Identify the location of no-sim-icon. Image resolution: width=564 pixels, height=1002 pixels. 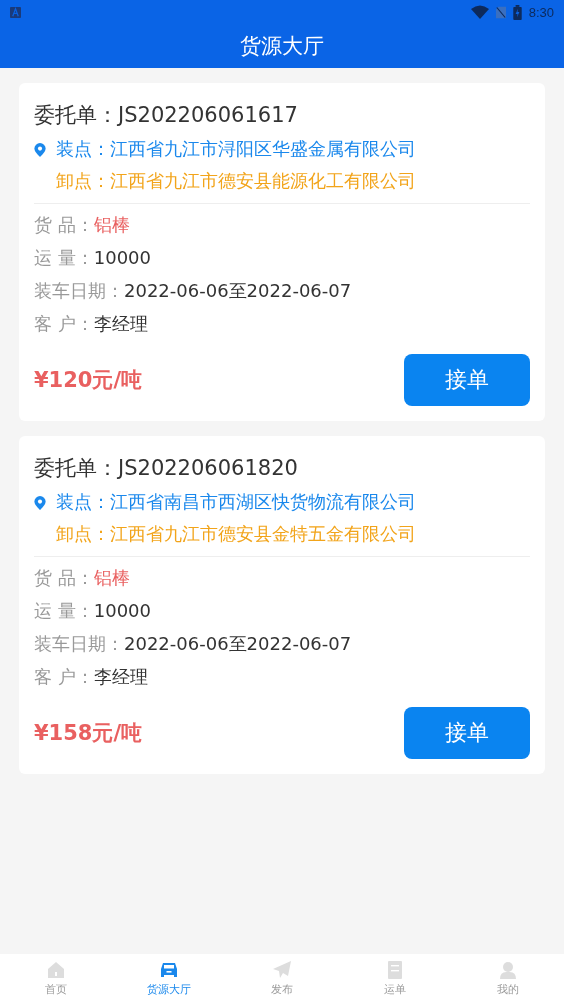
(500, 12).